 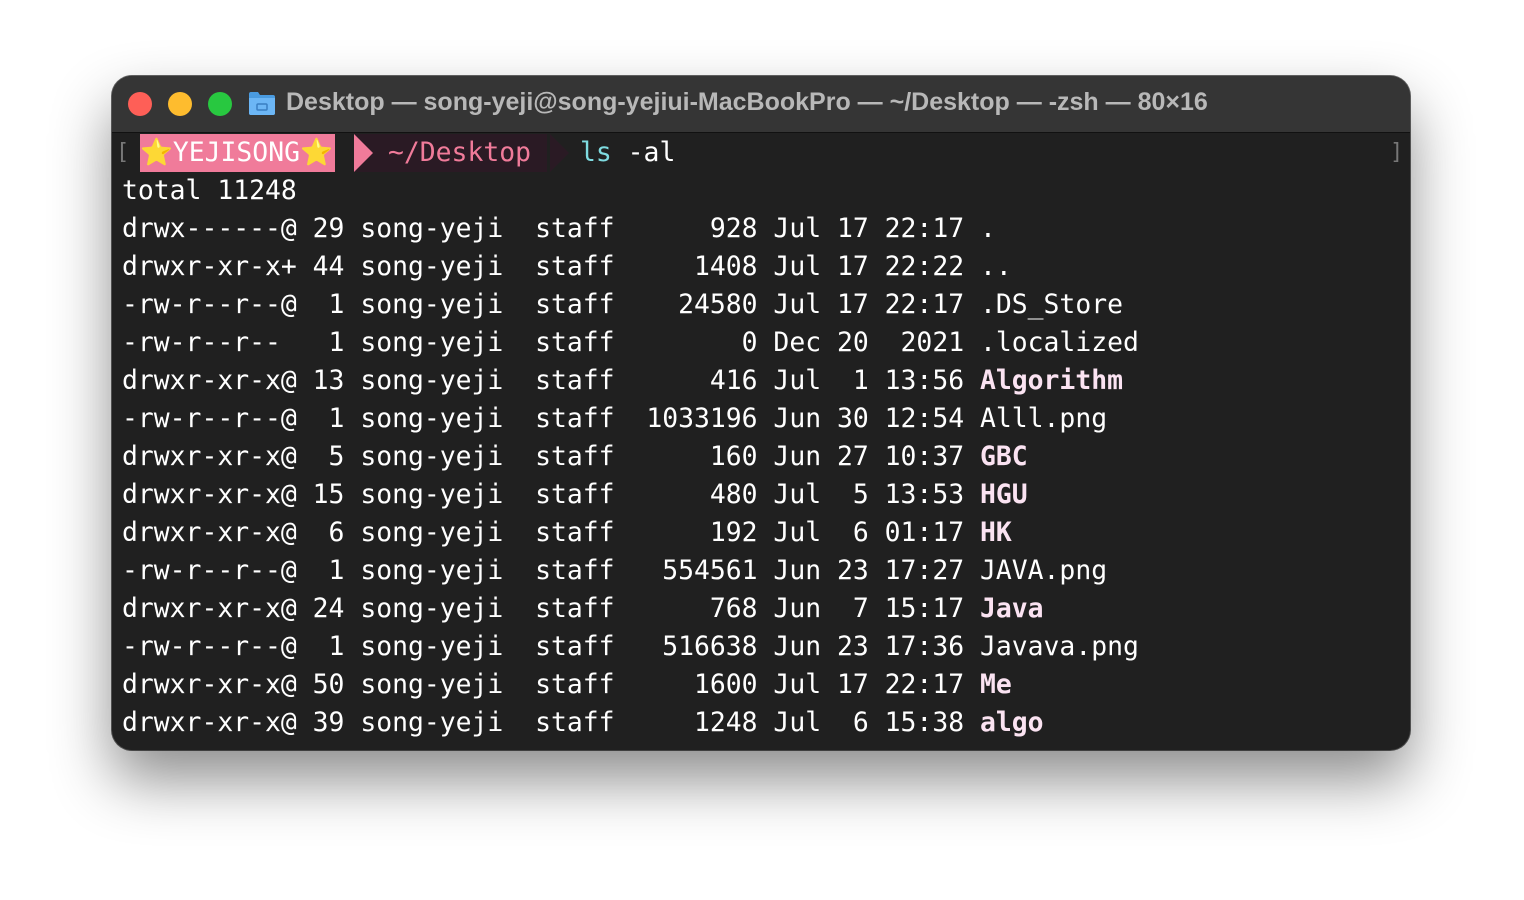 What do you see at coordinates (987, 228) in the screenshot?
I see `file-name: .` at bounding box center [987, 228].